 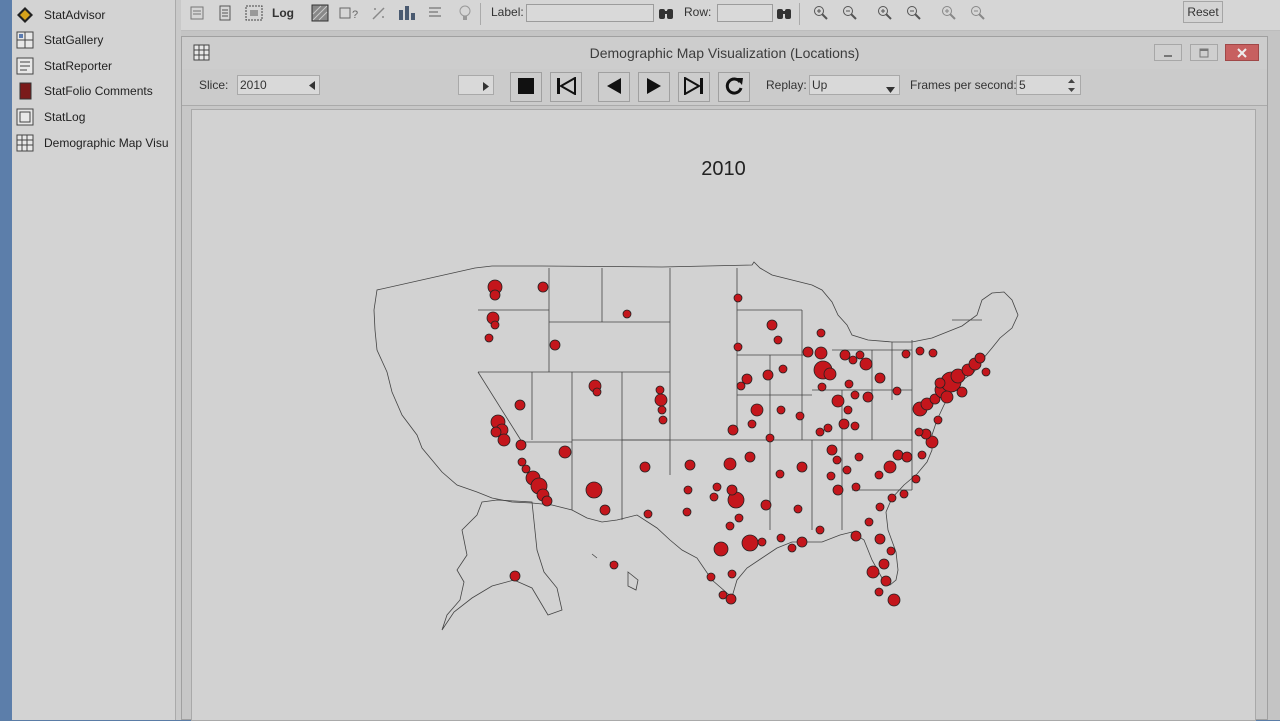 I want to click on play-button, so click(x=654, y=87).